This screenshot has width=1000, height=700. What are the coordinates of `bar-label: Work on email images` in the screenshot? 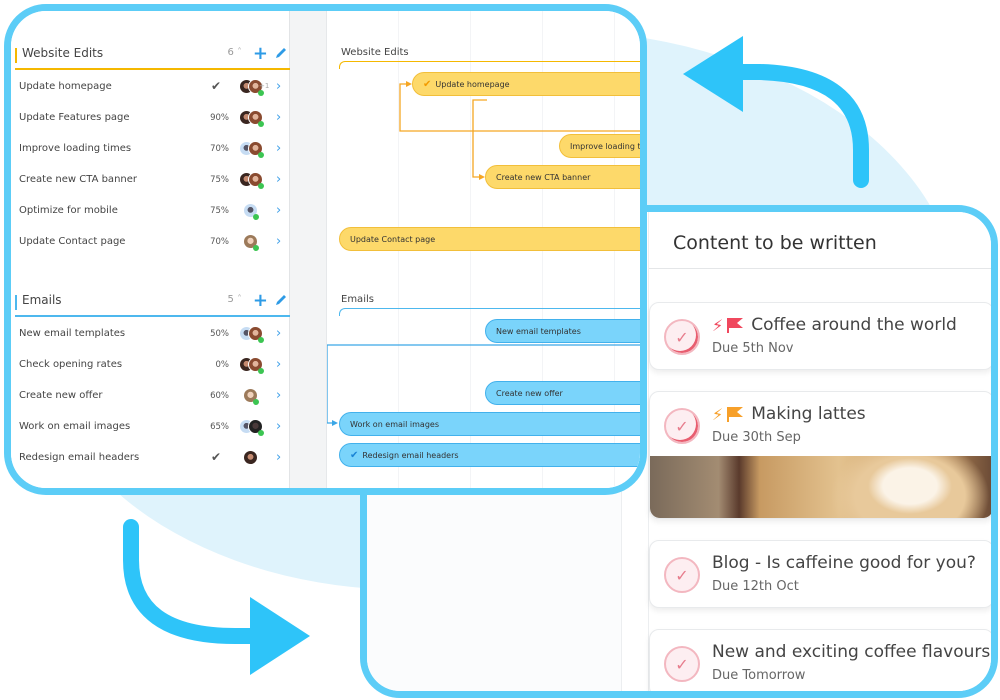 It's located at (394, 424).